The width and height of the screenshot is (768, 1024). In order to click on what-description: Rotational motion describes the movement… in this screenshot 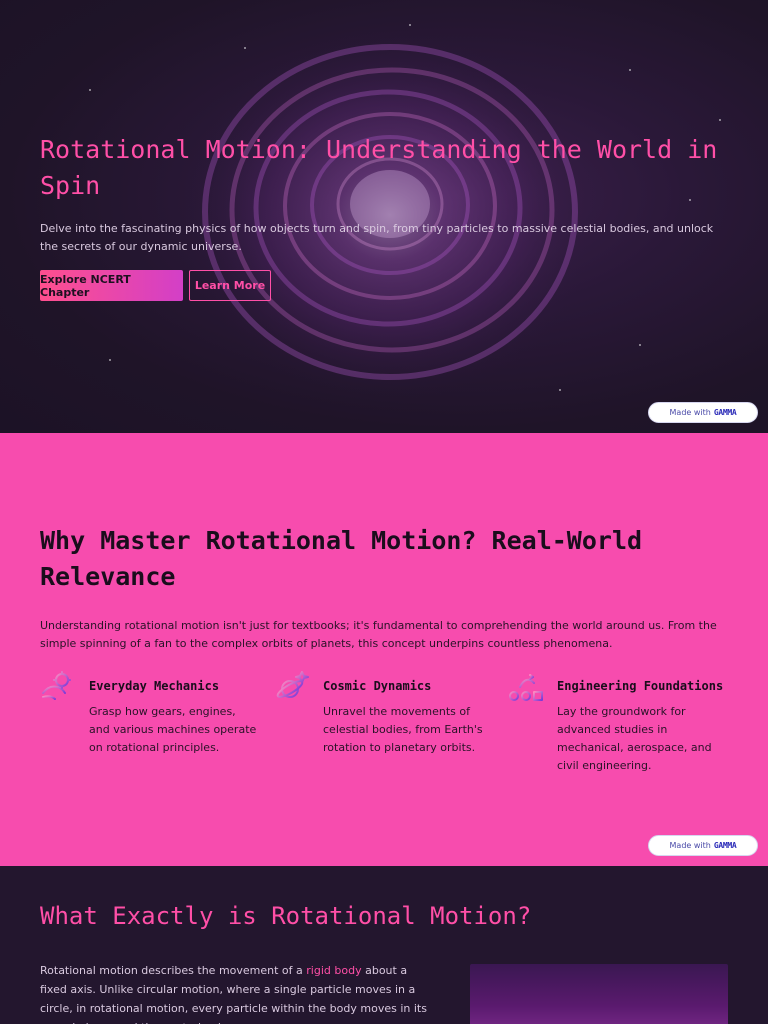, I will do `click(235, 992)`.